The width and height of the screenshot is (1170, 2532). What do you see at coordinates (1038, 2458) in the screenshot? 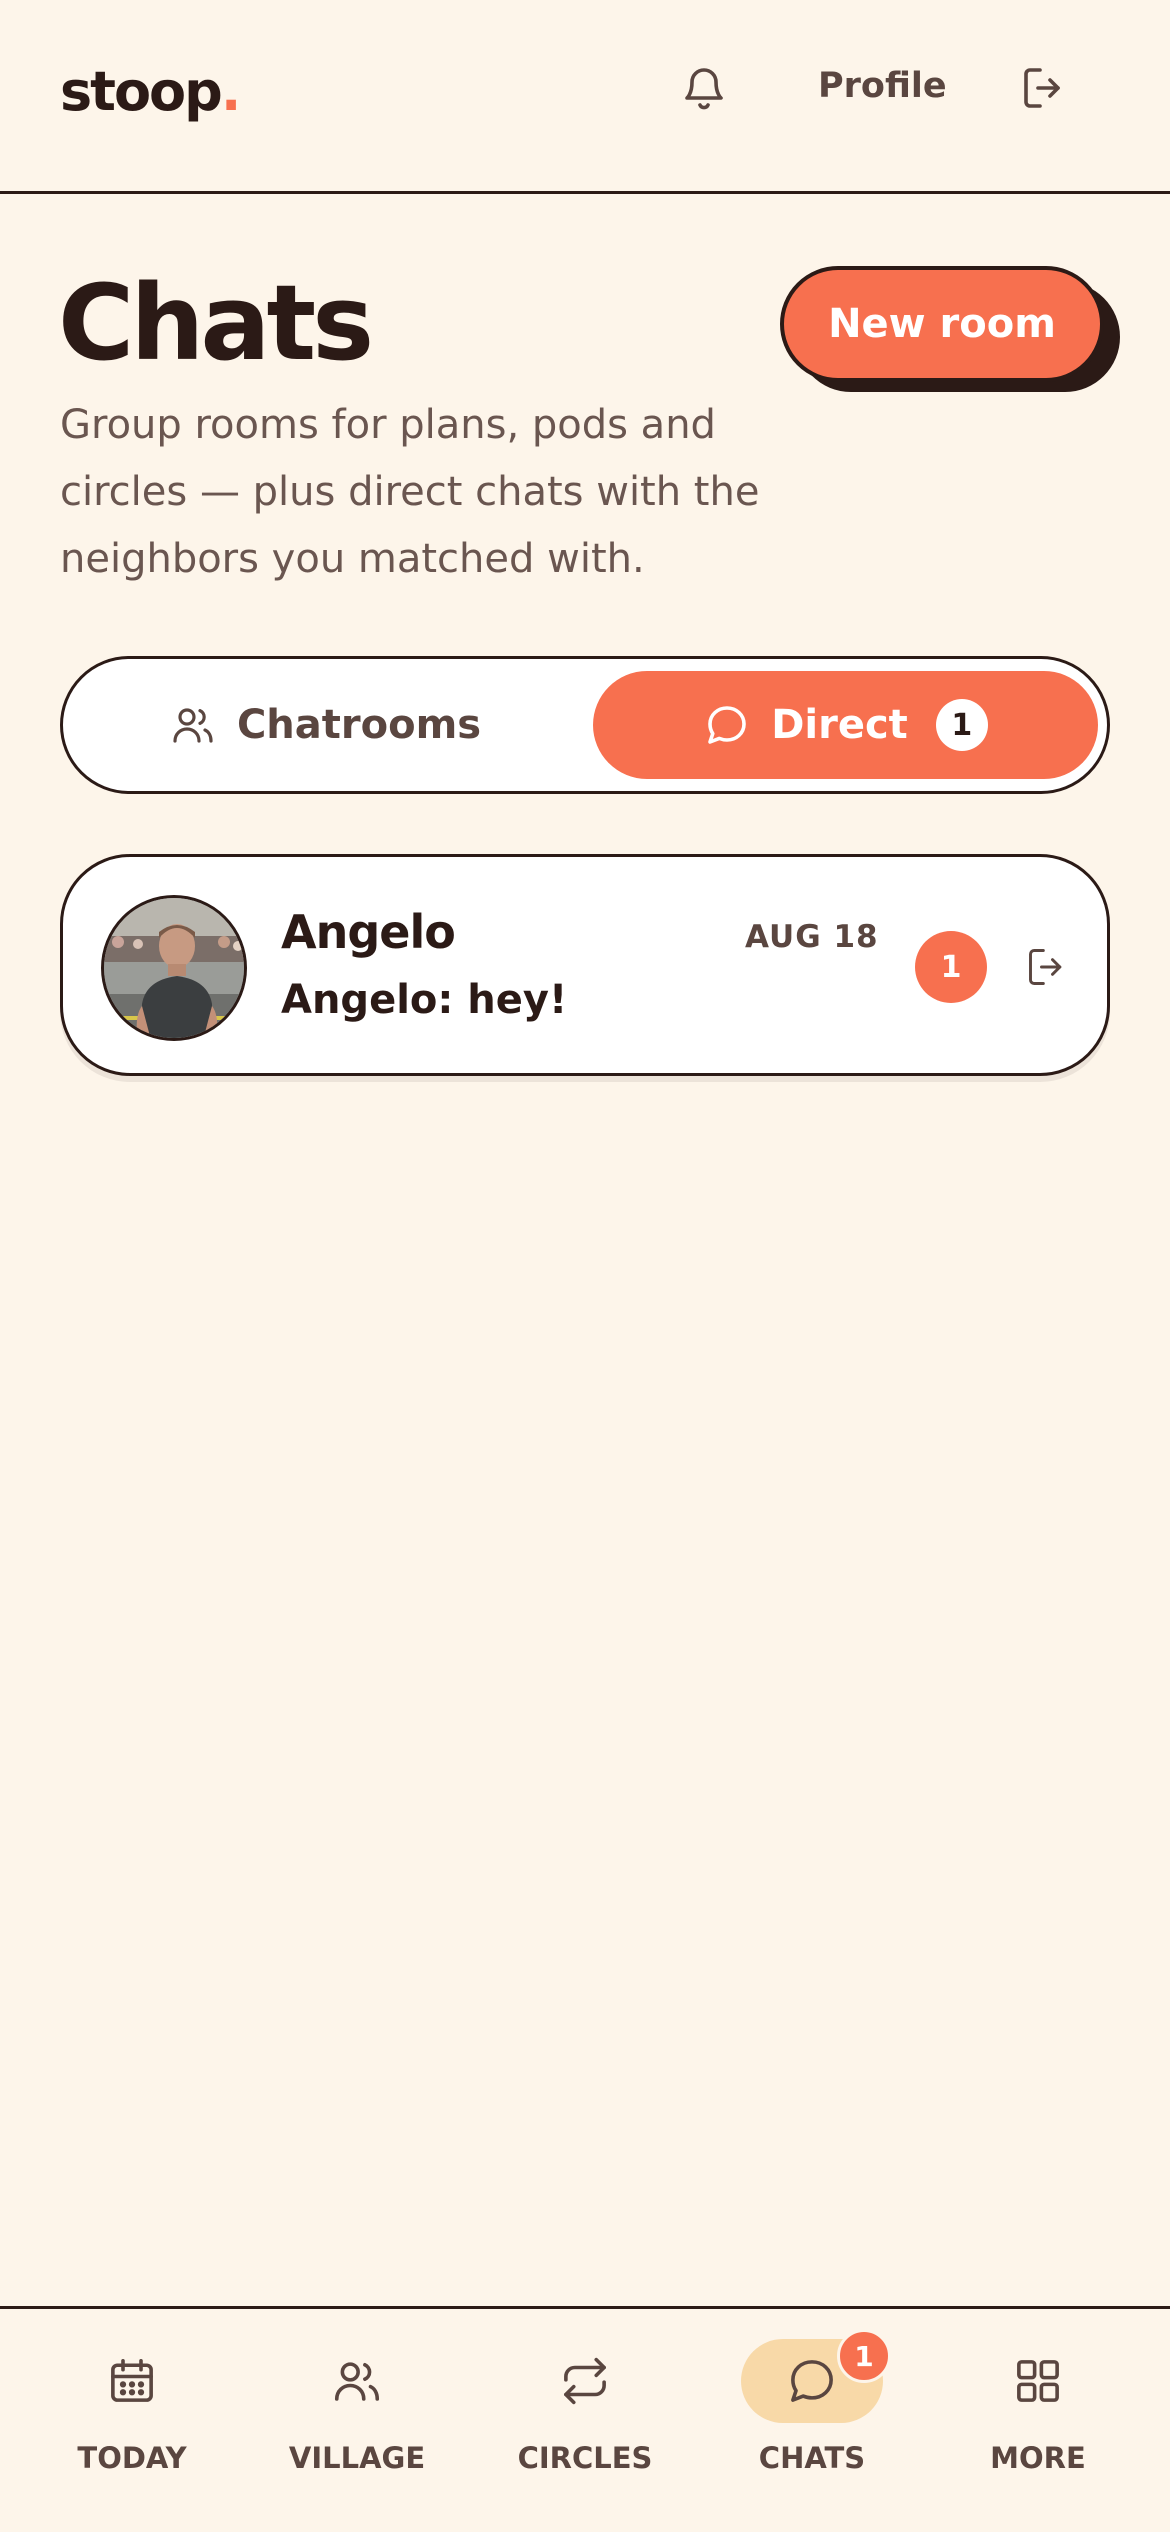
I see `nav-more-label: MORE` at bounding box center [1038, 2458].